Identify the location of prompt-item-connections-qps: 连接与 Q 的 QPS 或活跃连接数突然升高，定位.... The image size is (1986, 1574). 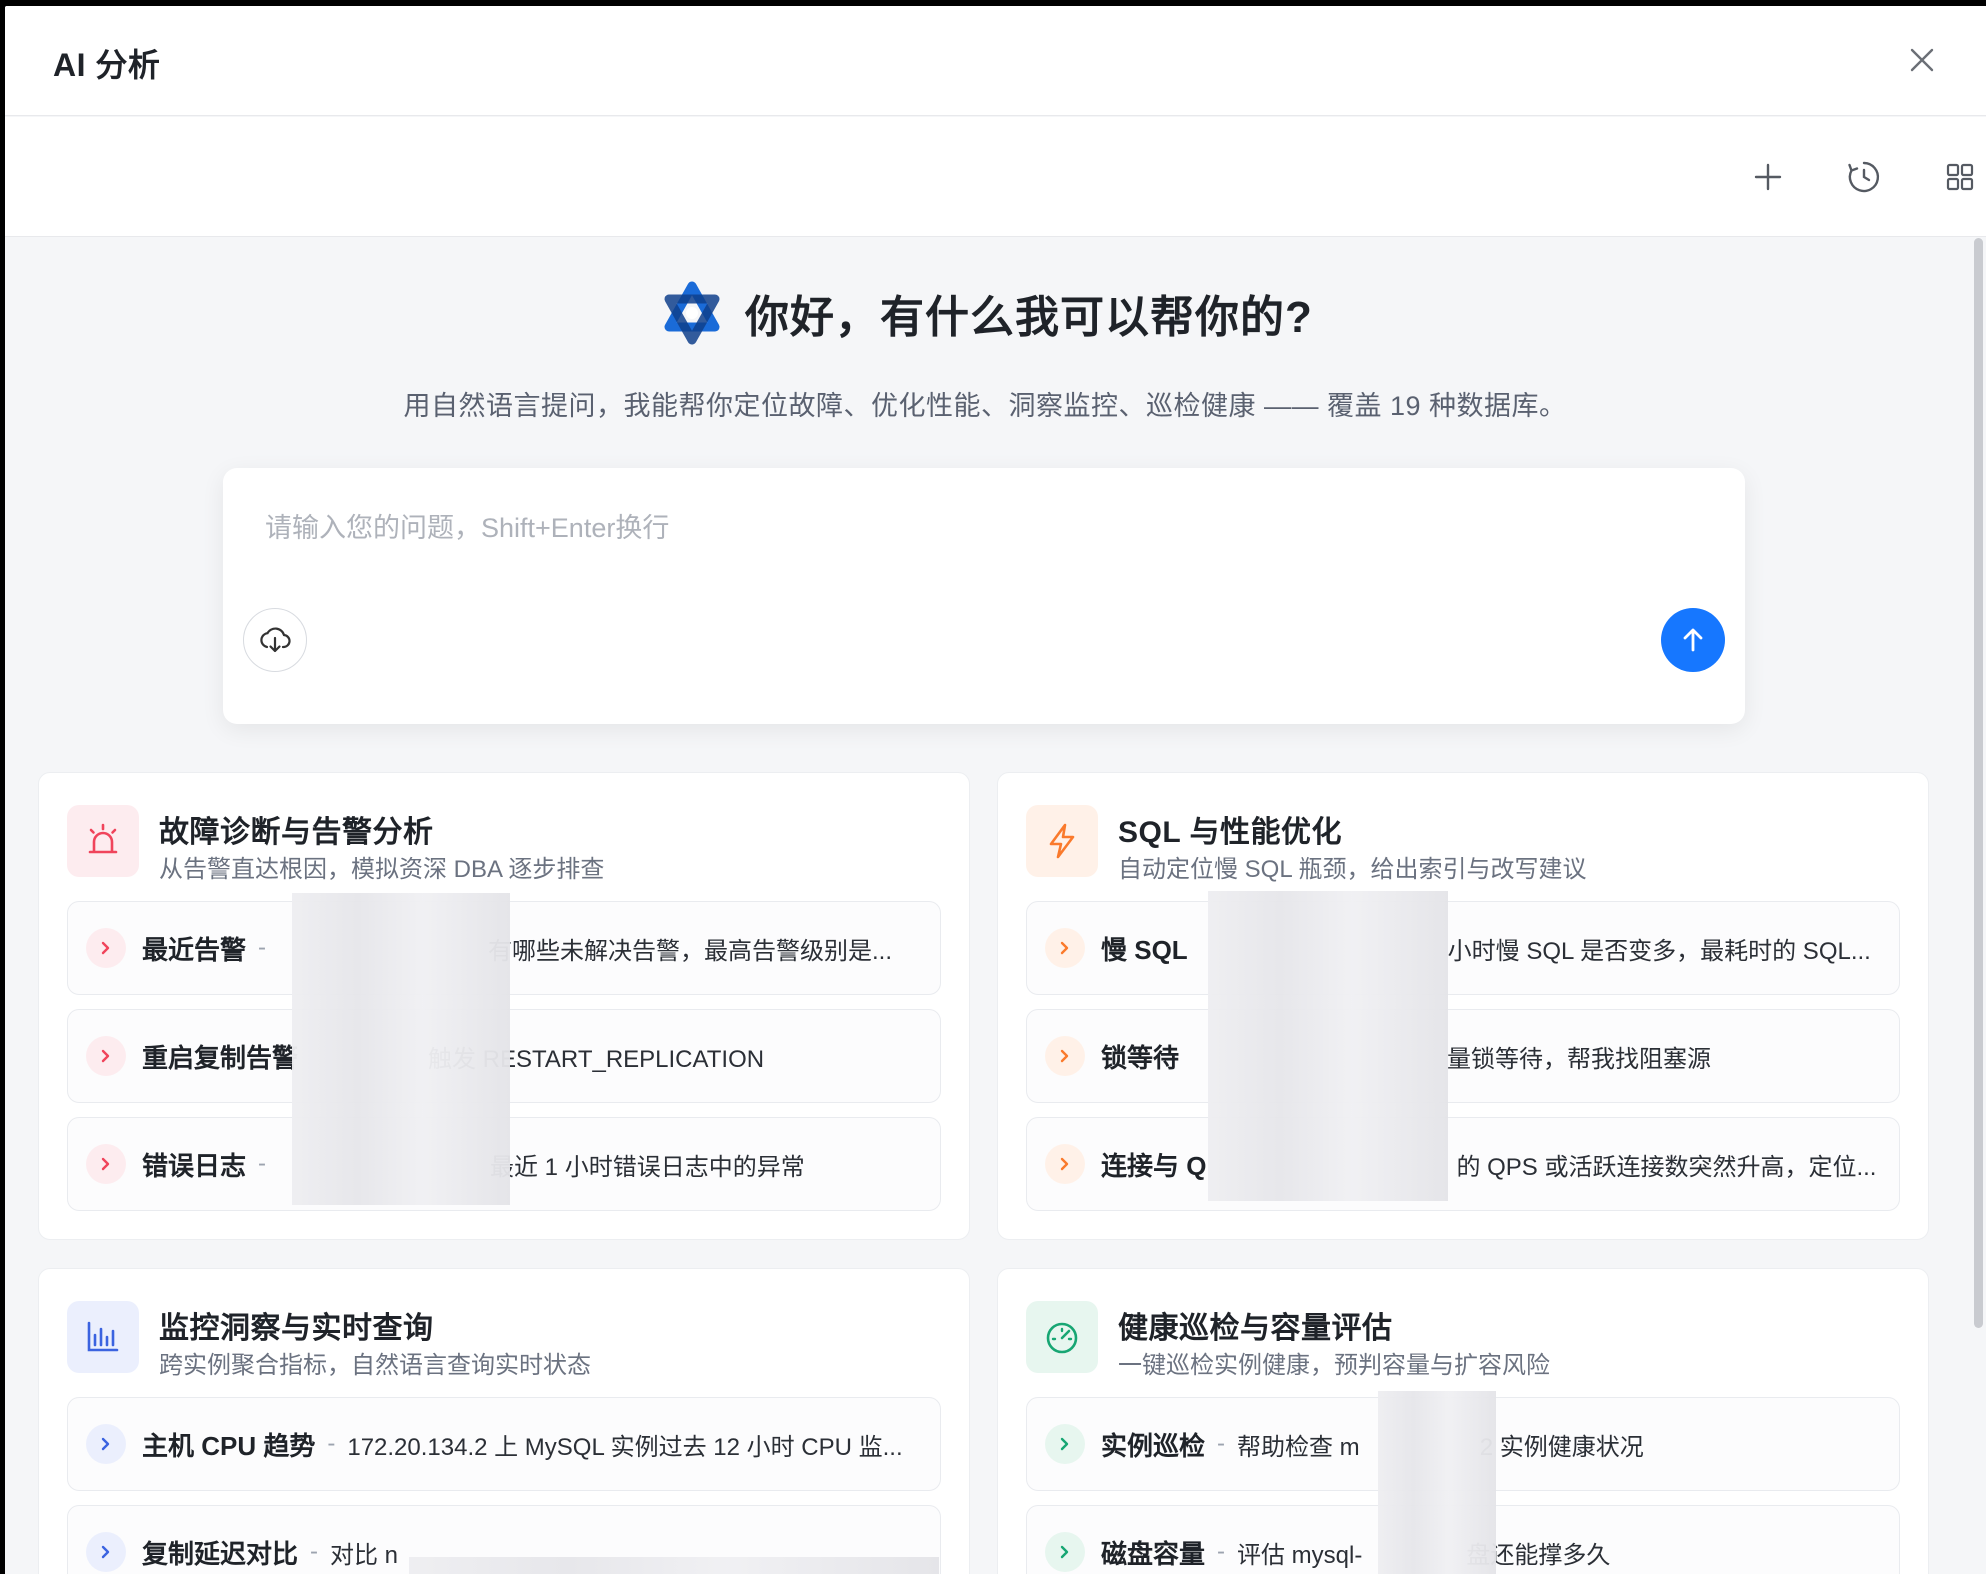
(1463, 1164).